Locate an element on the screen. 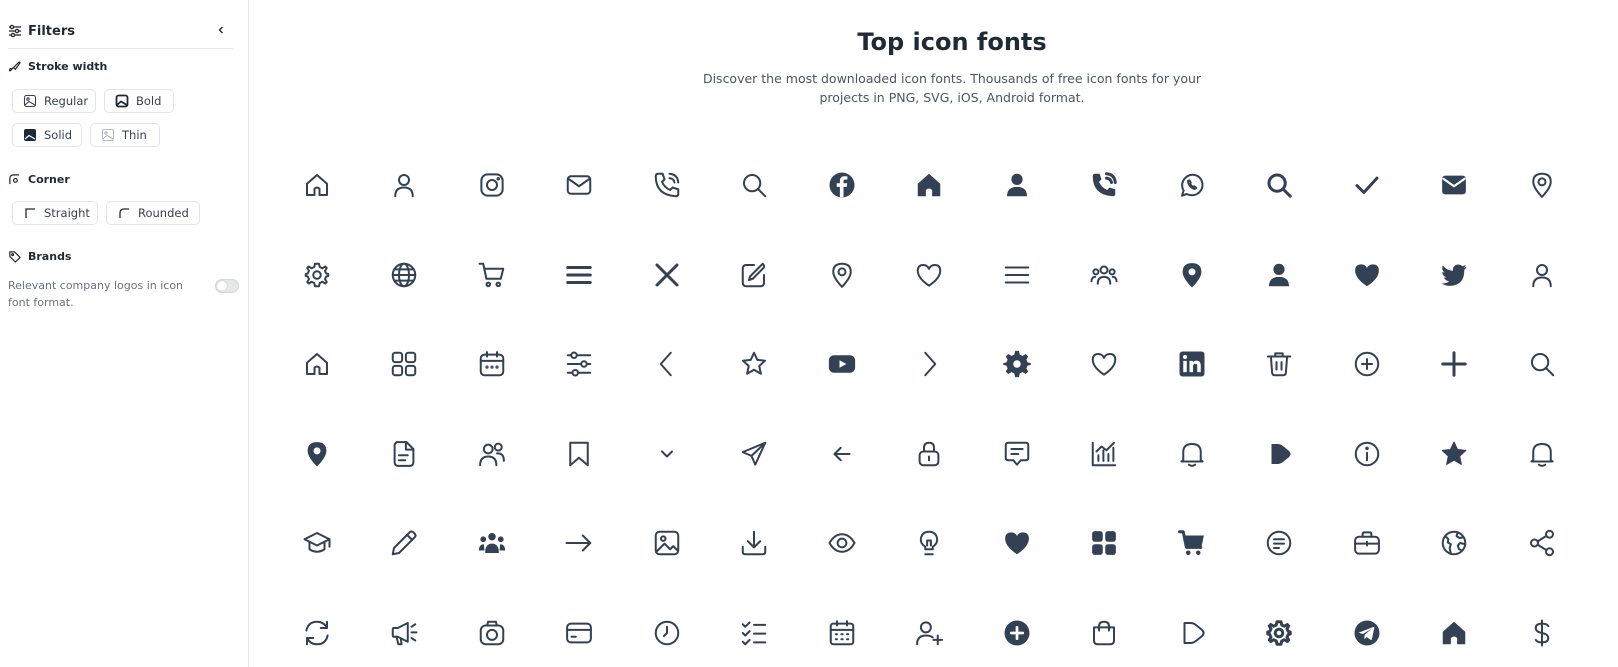  angle-left-icon is located at coordinates (667, 364).